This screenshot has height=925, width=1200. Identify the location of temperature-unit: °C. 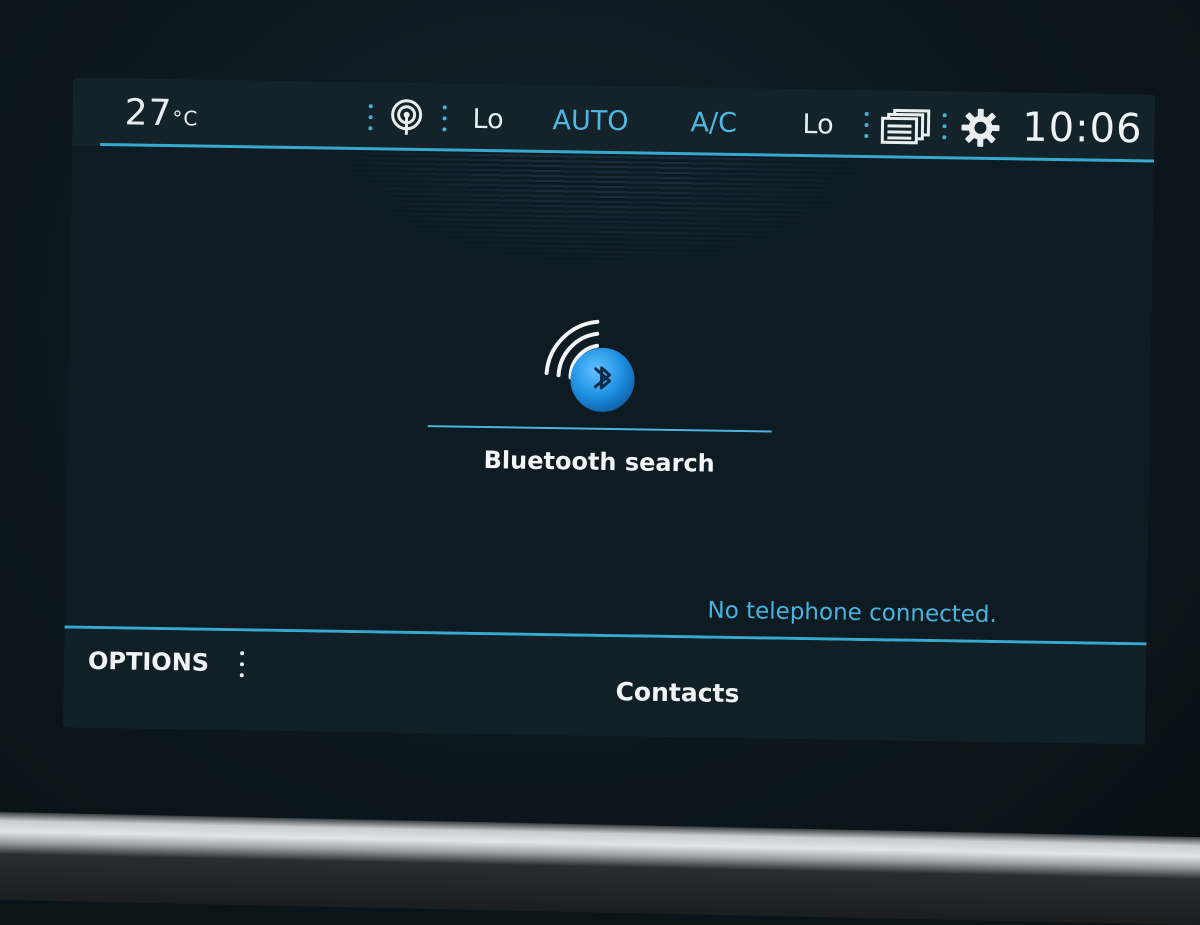
(185, 118).